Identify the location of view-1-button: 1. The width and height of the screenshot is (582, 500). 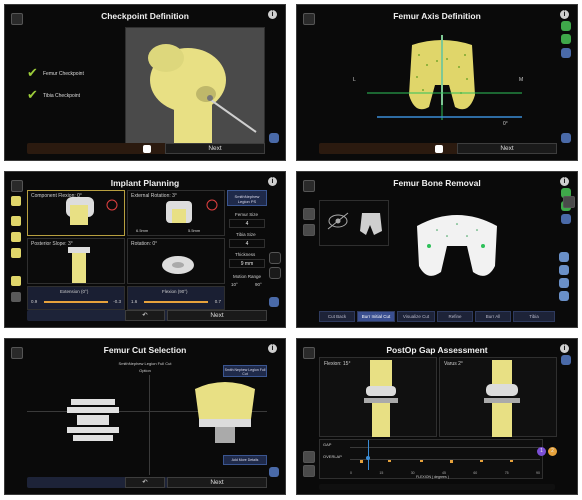
(541, 451).